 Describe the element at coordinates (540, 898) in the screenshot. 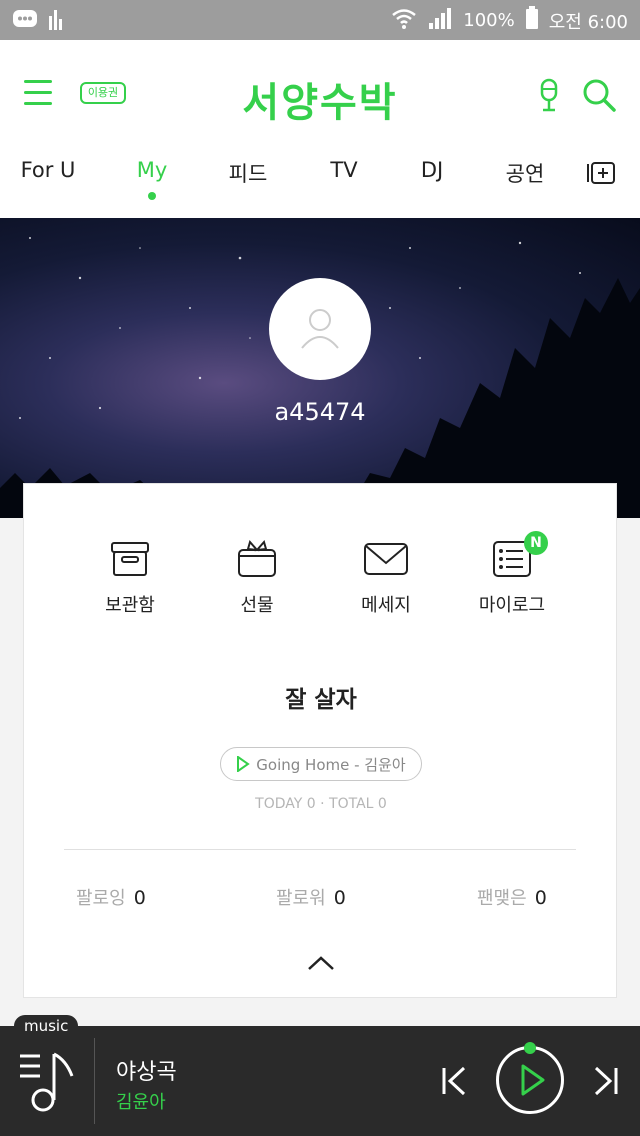

I see `fans-count: 0` at that location.